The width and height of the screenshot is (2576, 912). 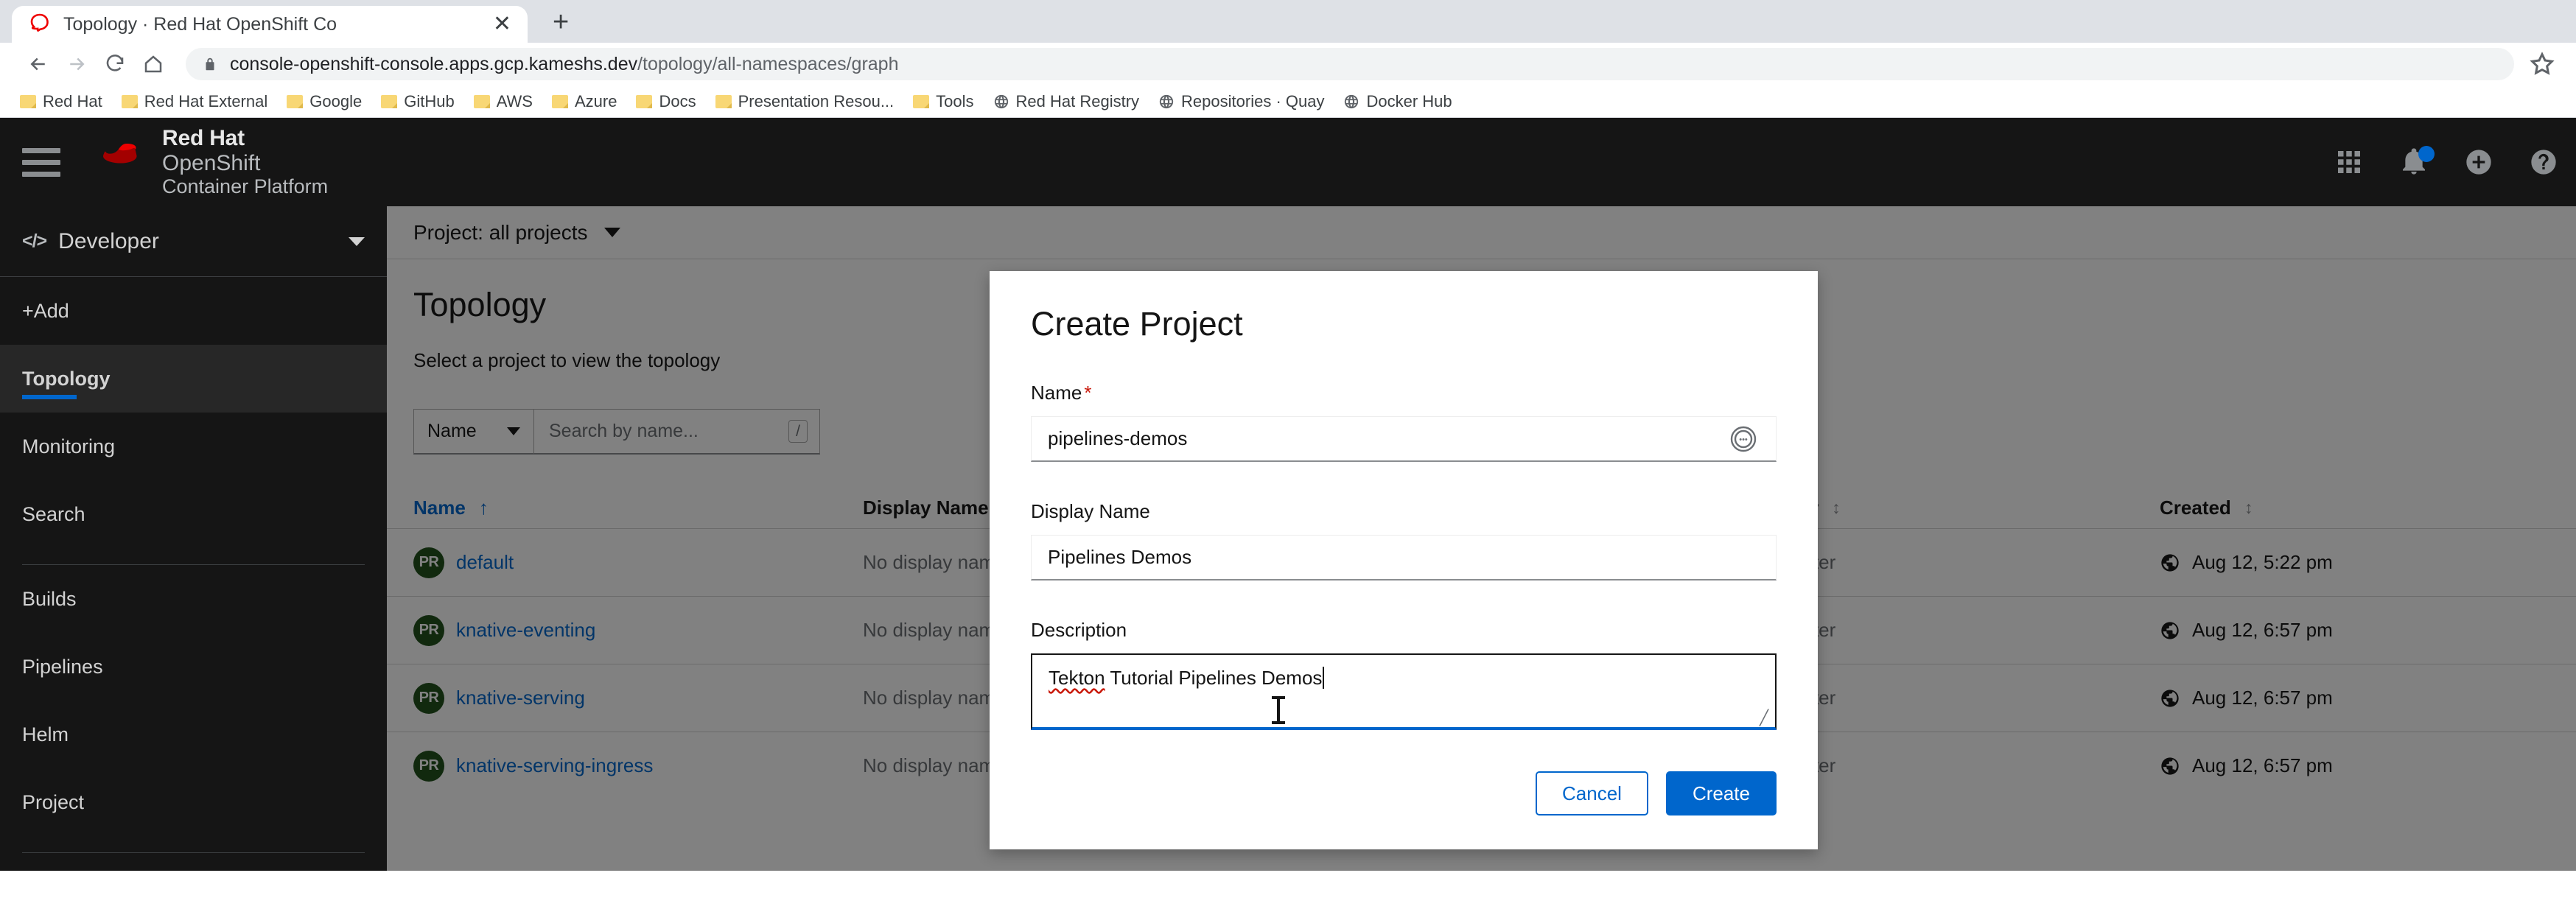 What do you see at coordinates (62, 666) in the screenshot?
I see `sidebar-item-label: Pipelines` at bounding box center [62, 666].